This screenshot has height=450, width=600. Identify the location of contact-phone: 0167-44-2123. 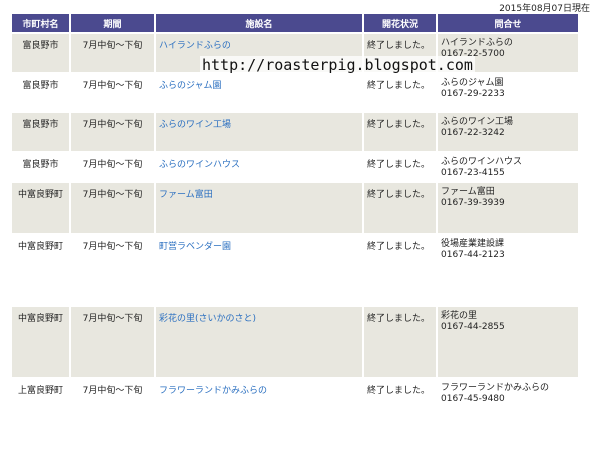
(473, 255).